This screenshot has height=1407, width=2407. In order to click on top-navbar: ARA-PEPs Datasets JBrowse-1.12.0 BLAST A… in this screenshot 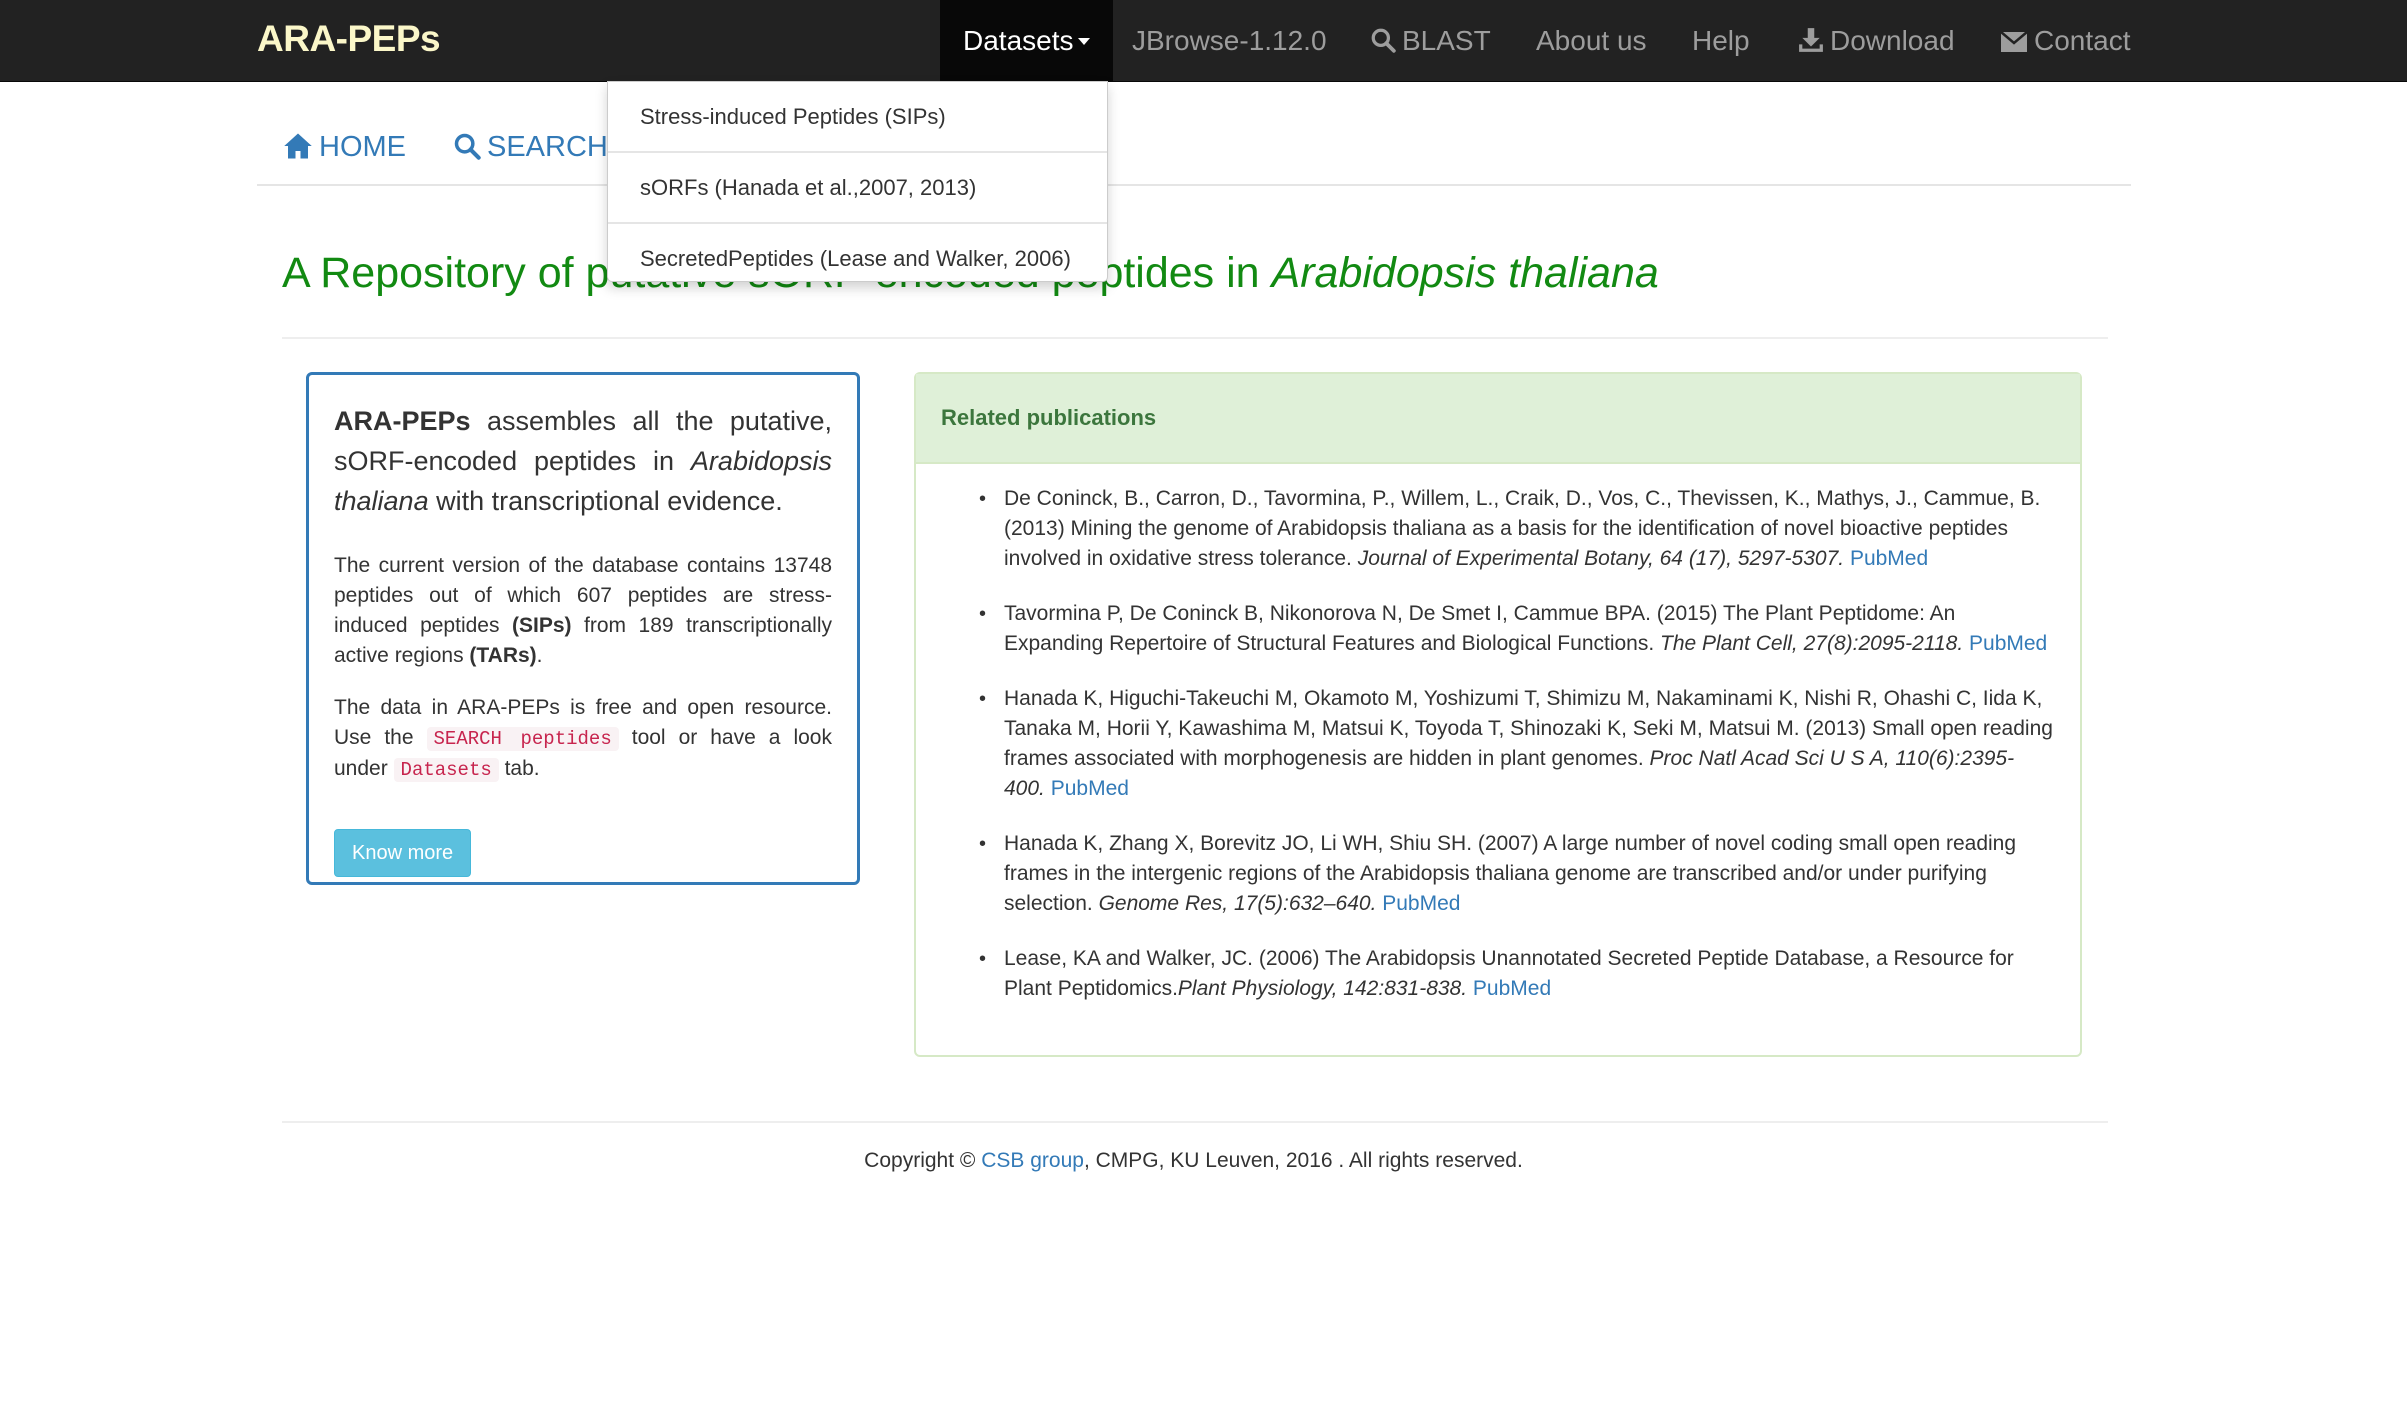, I will do `click(1203, 41)`.